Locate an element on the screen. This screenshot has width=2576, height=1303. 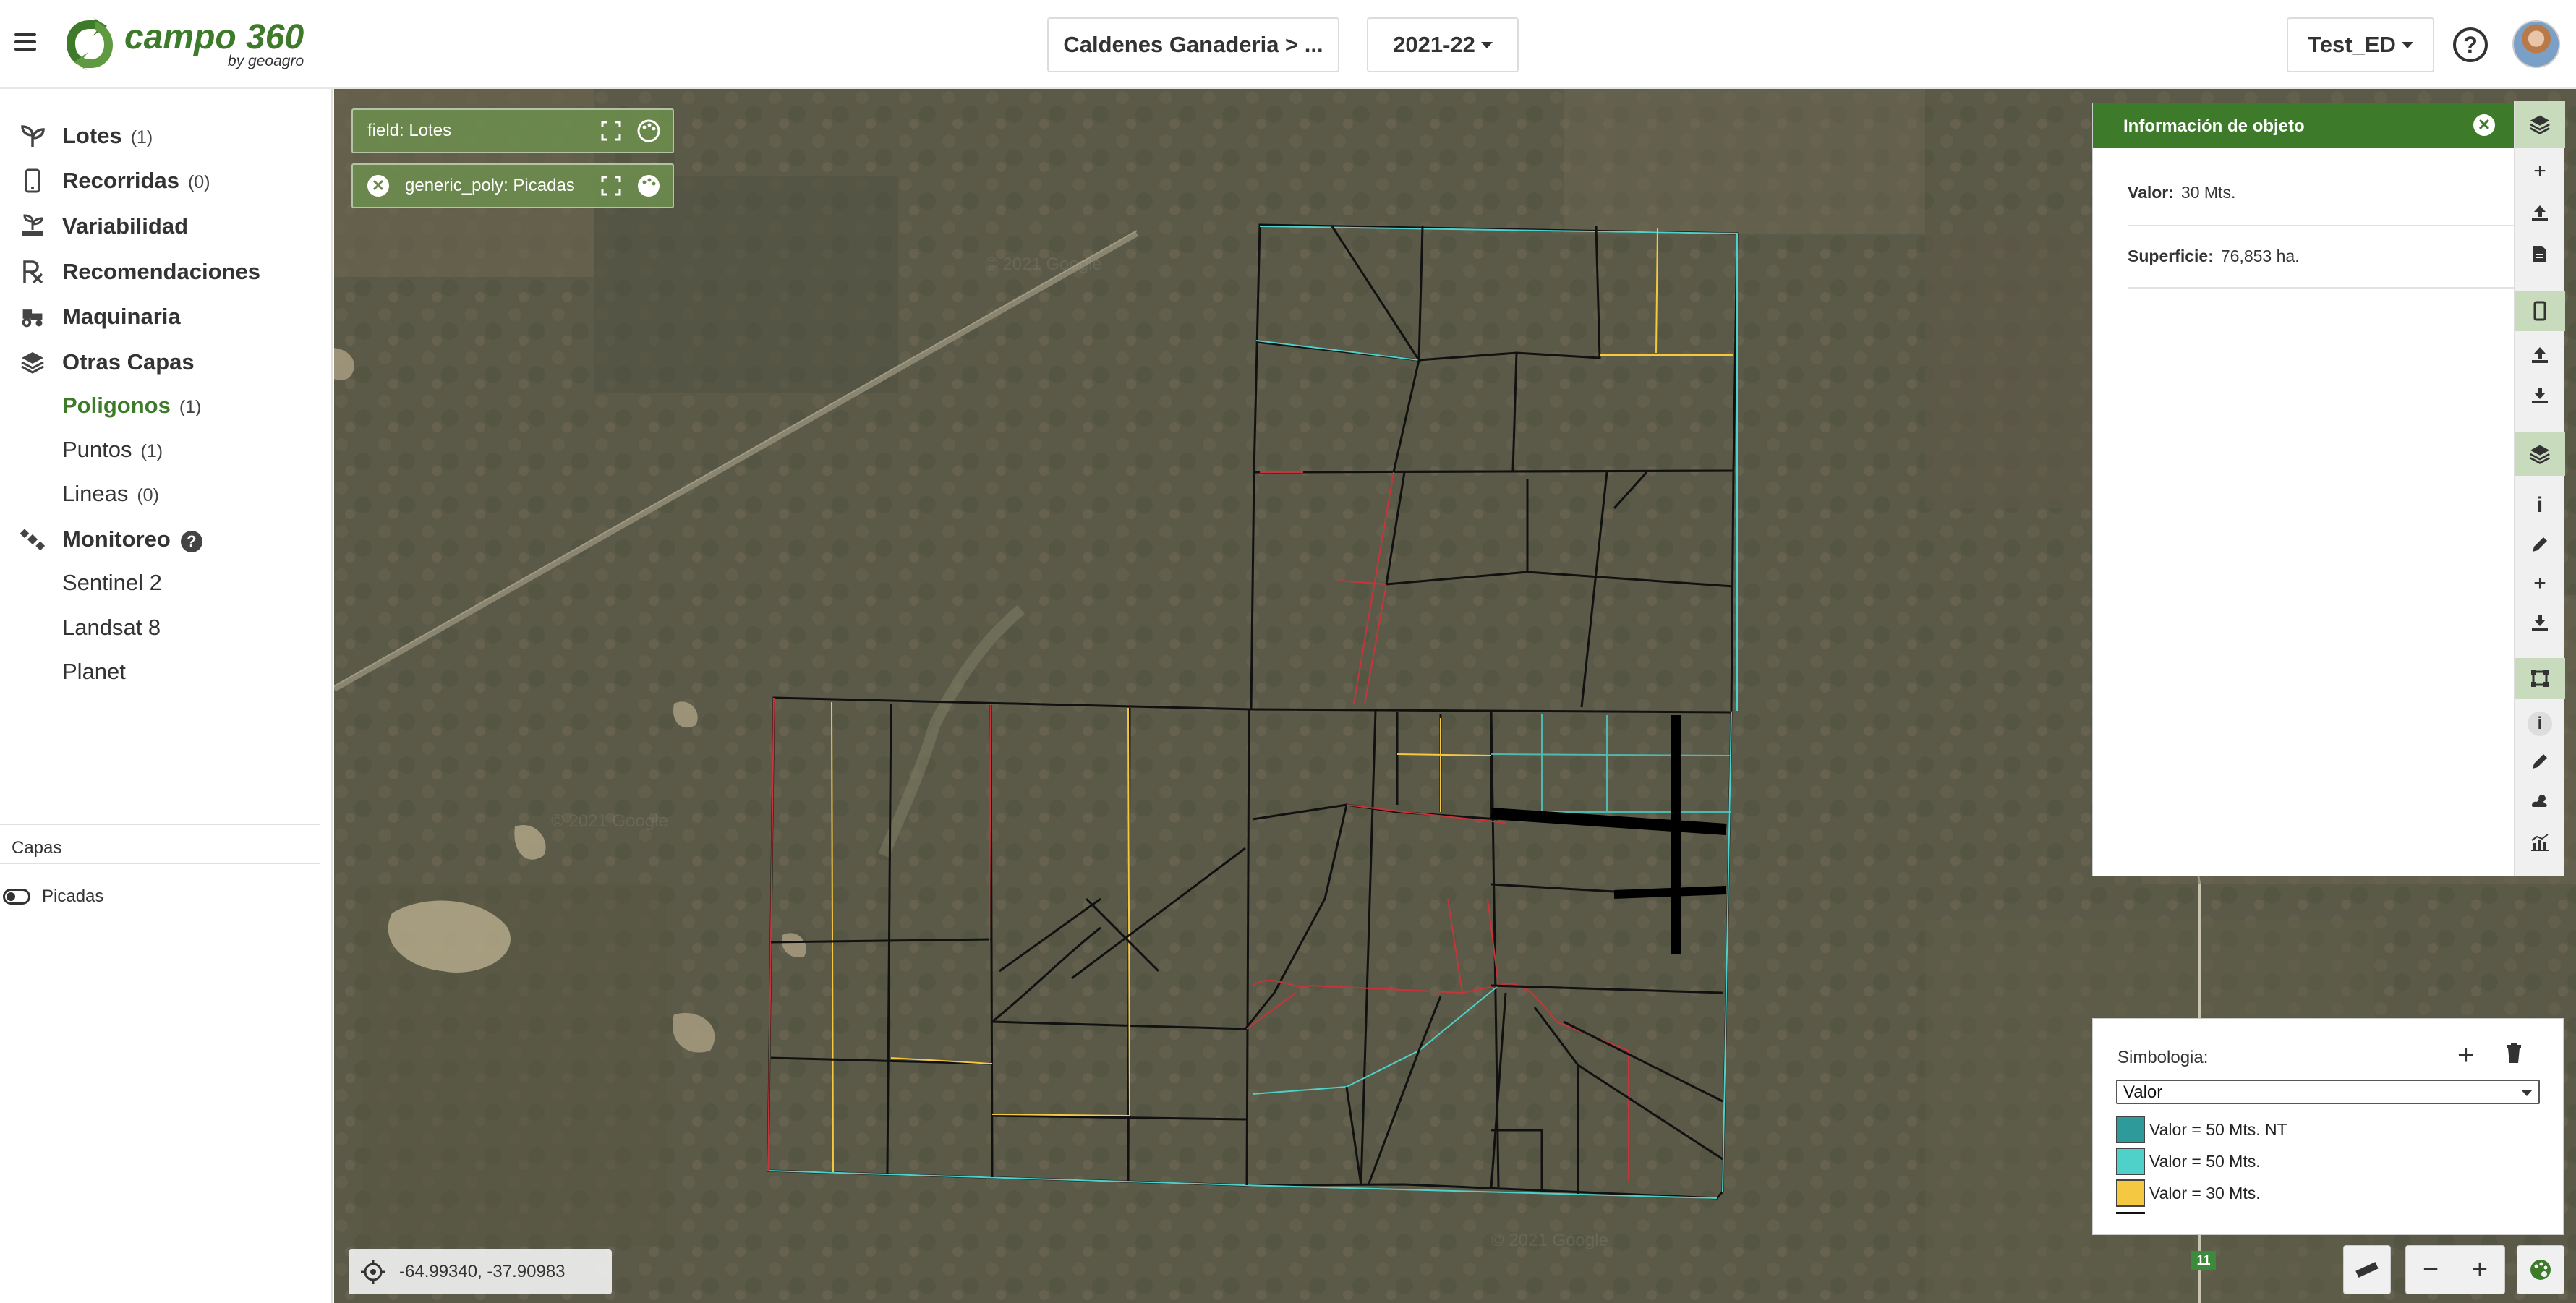
capas-header: Capas is located at coordinates (160, 844).